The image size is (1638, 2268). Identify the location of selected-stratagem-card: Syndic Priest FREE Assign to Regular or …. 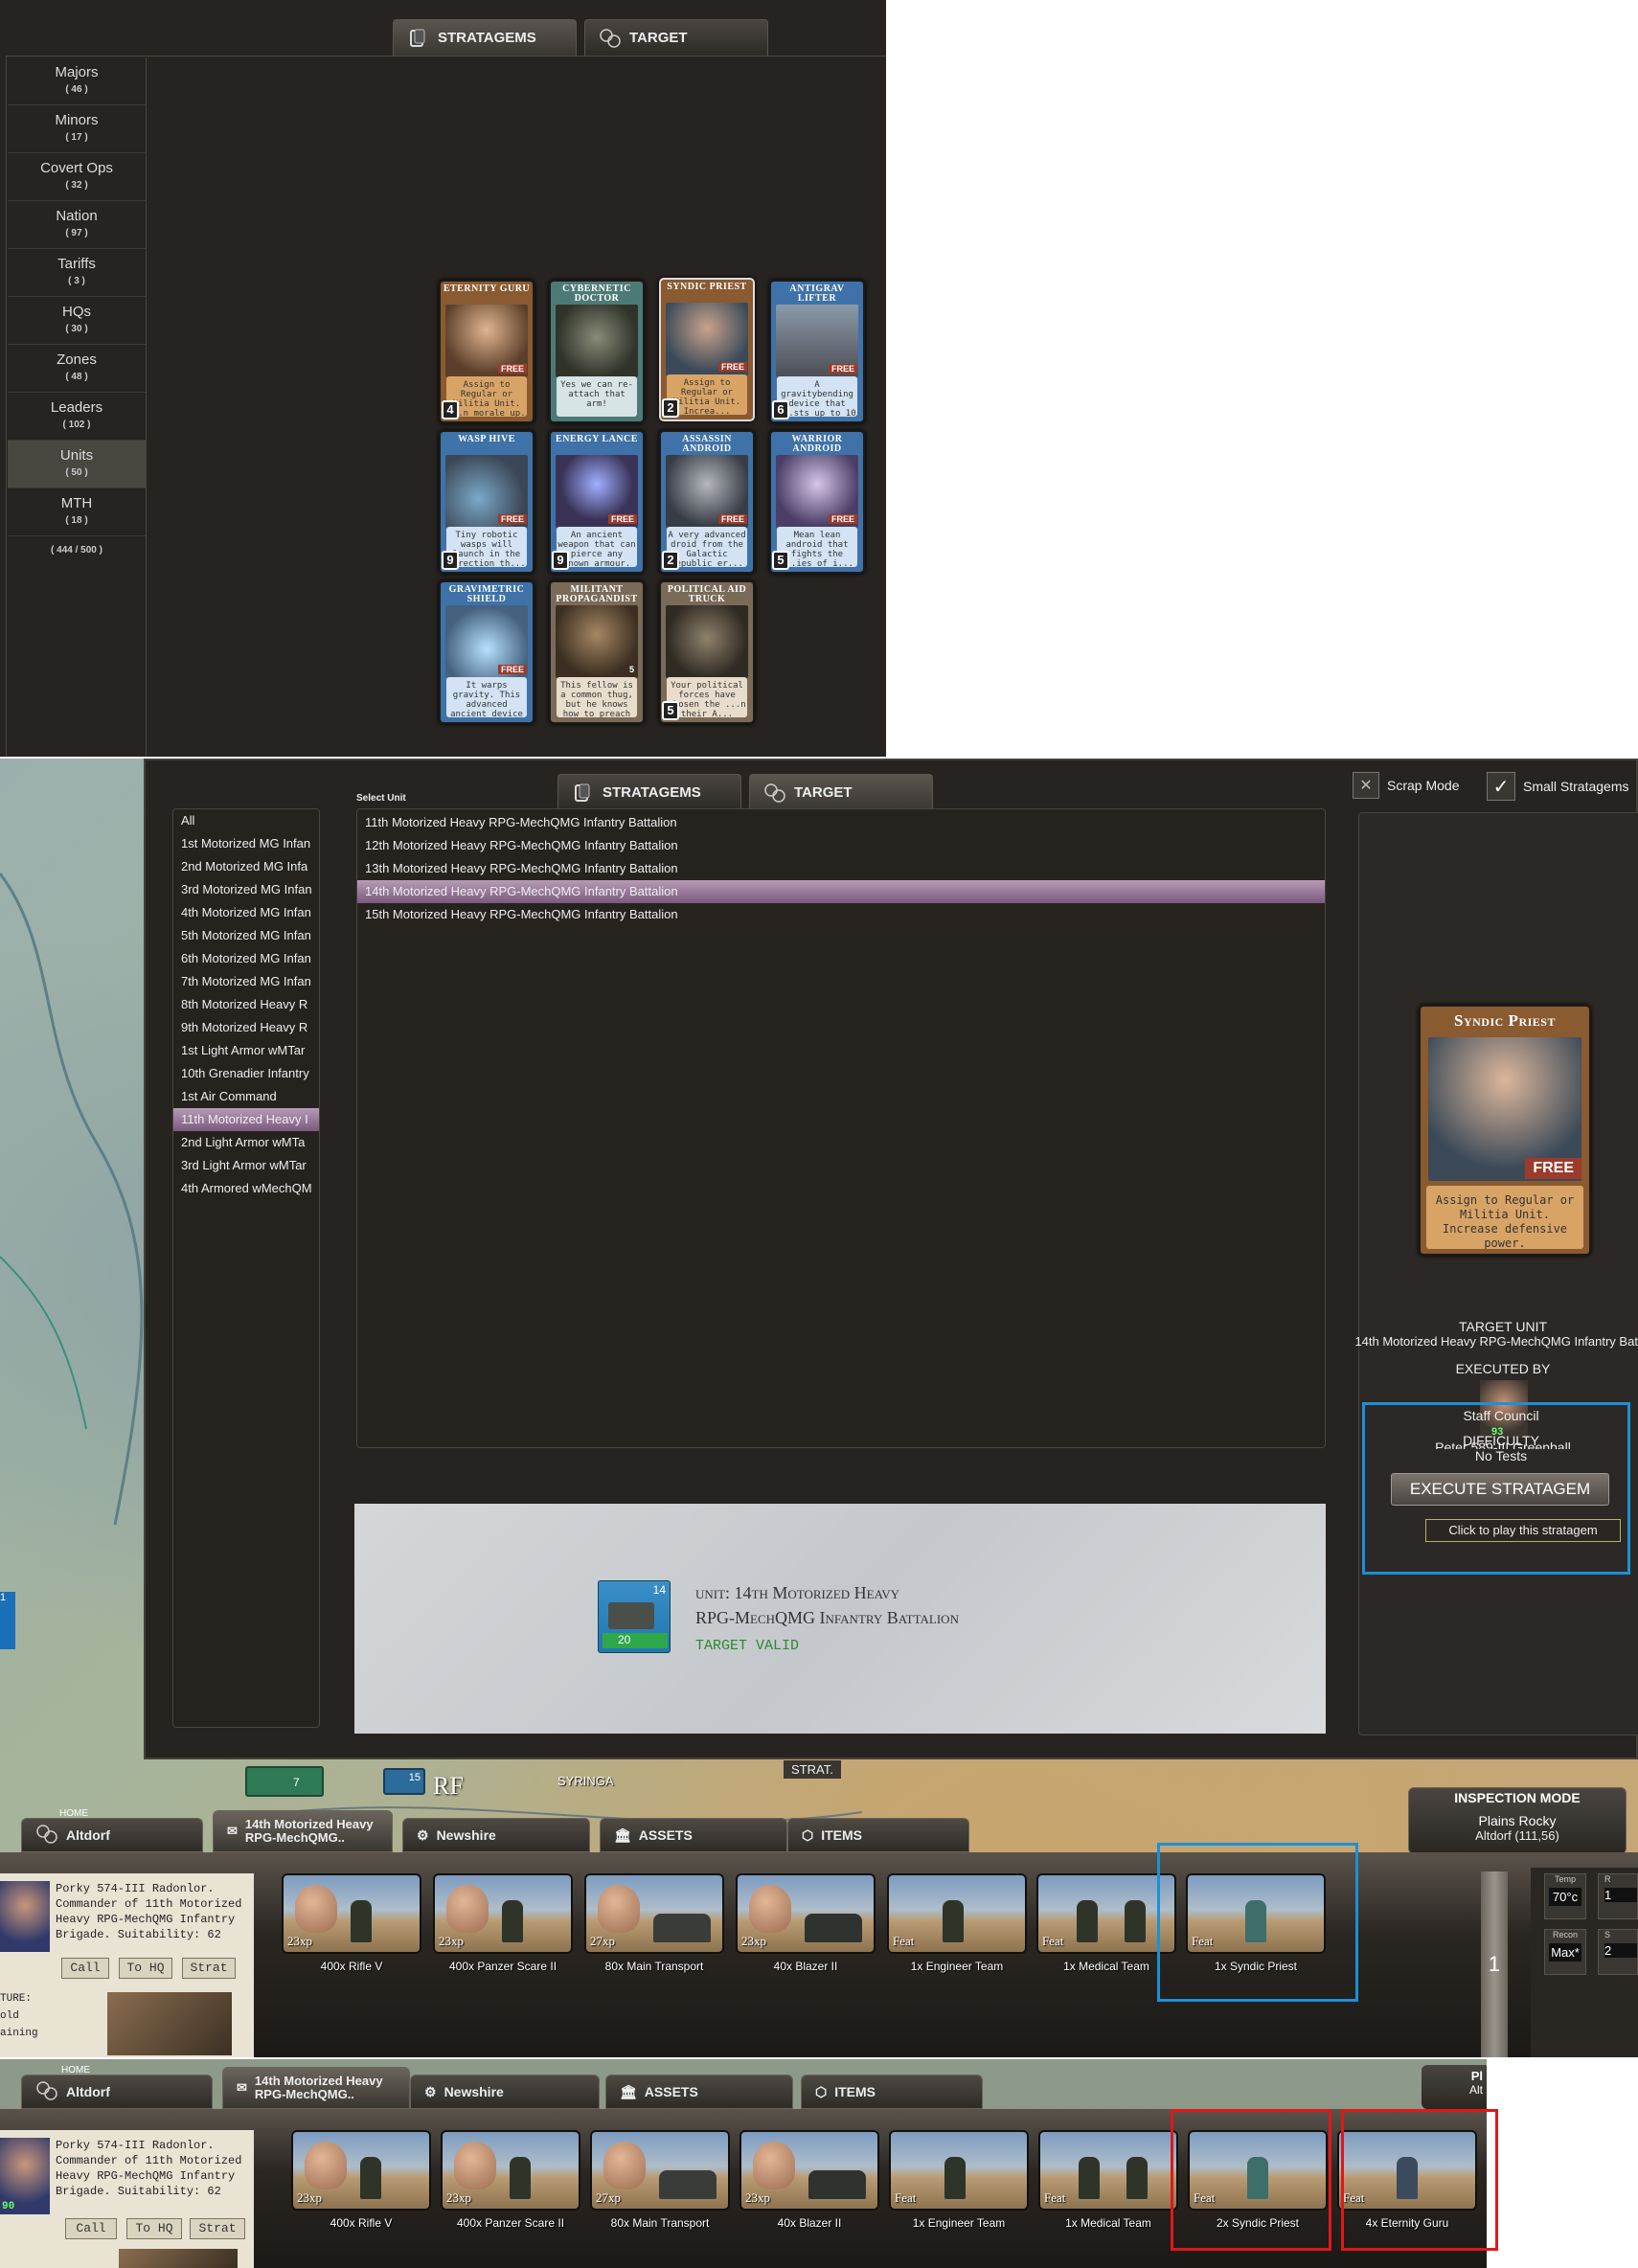
(1505, 1130).